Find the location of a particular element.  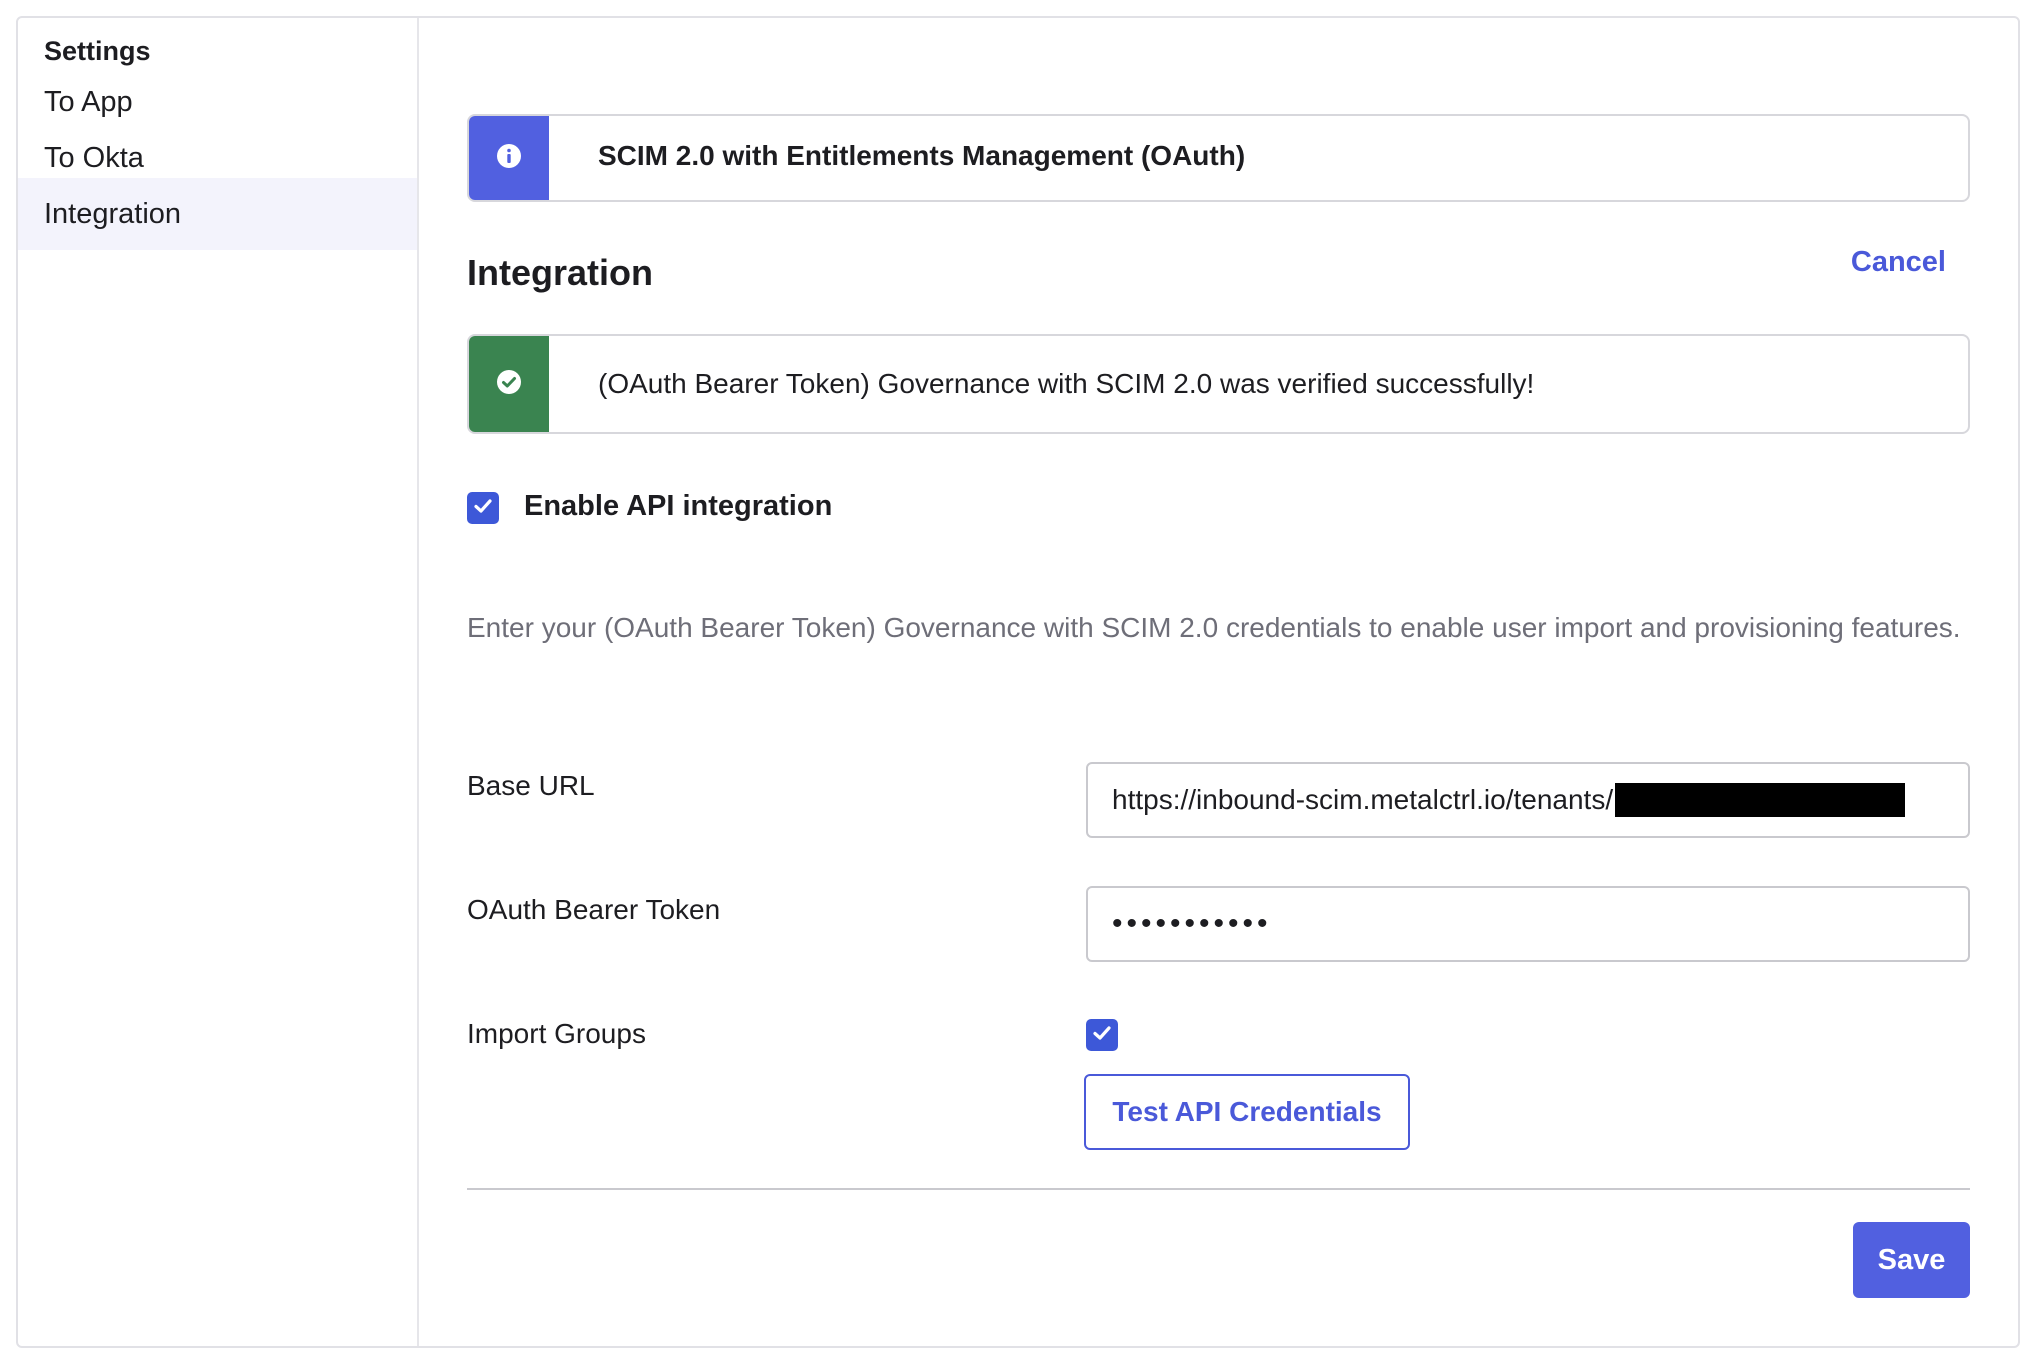

success-banner-strip is located at coordinates (509, 384).